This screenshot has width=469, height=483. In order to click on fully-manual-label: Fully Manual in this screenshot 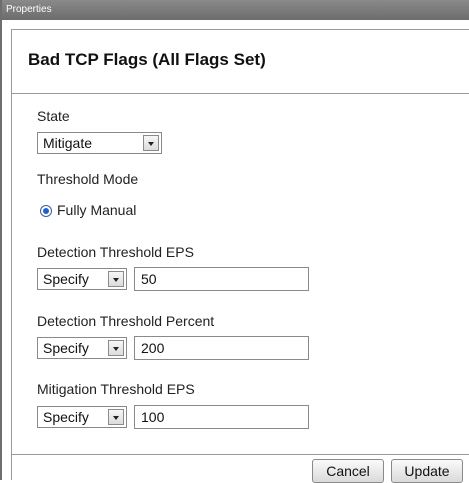, I will do `click(97, 210)`.